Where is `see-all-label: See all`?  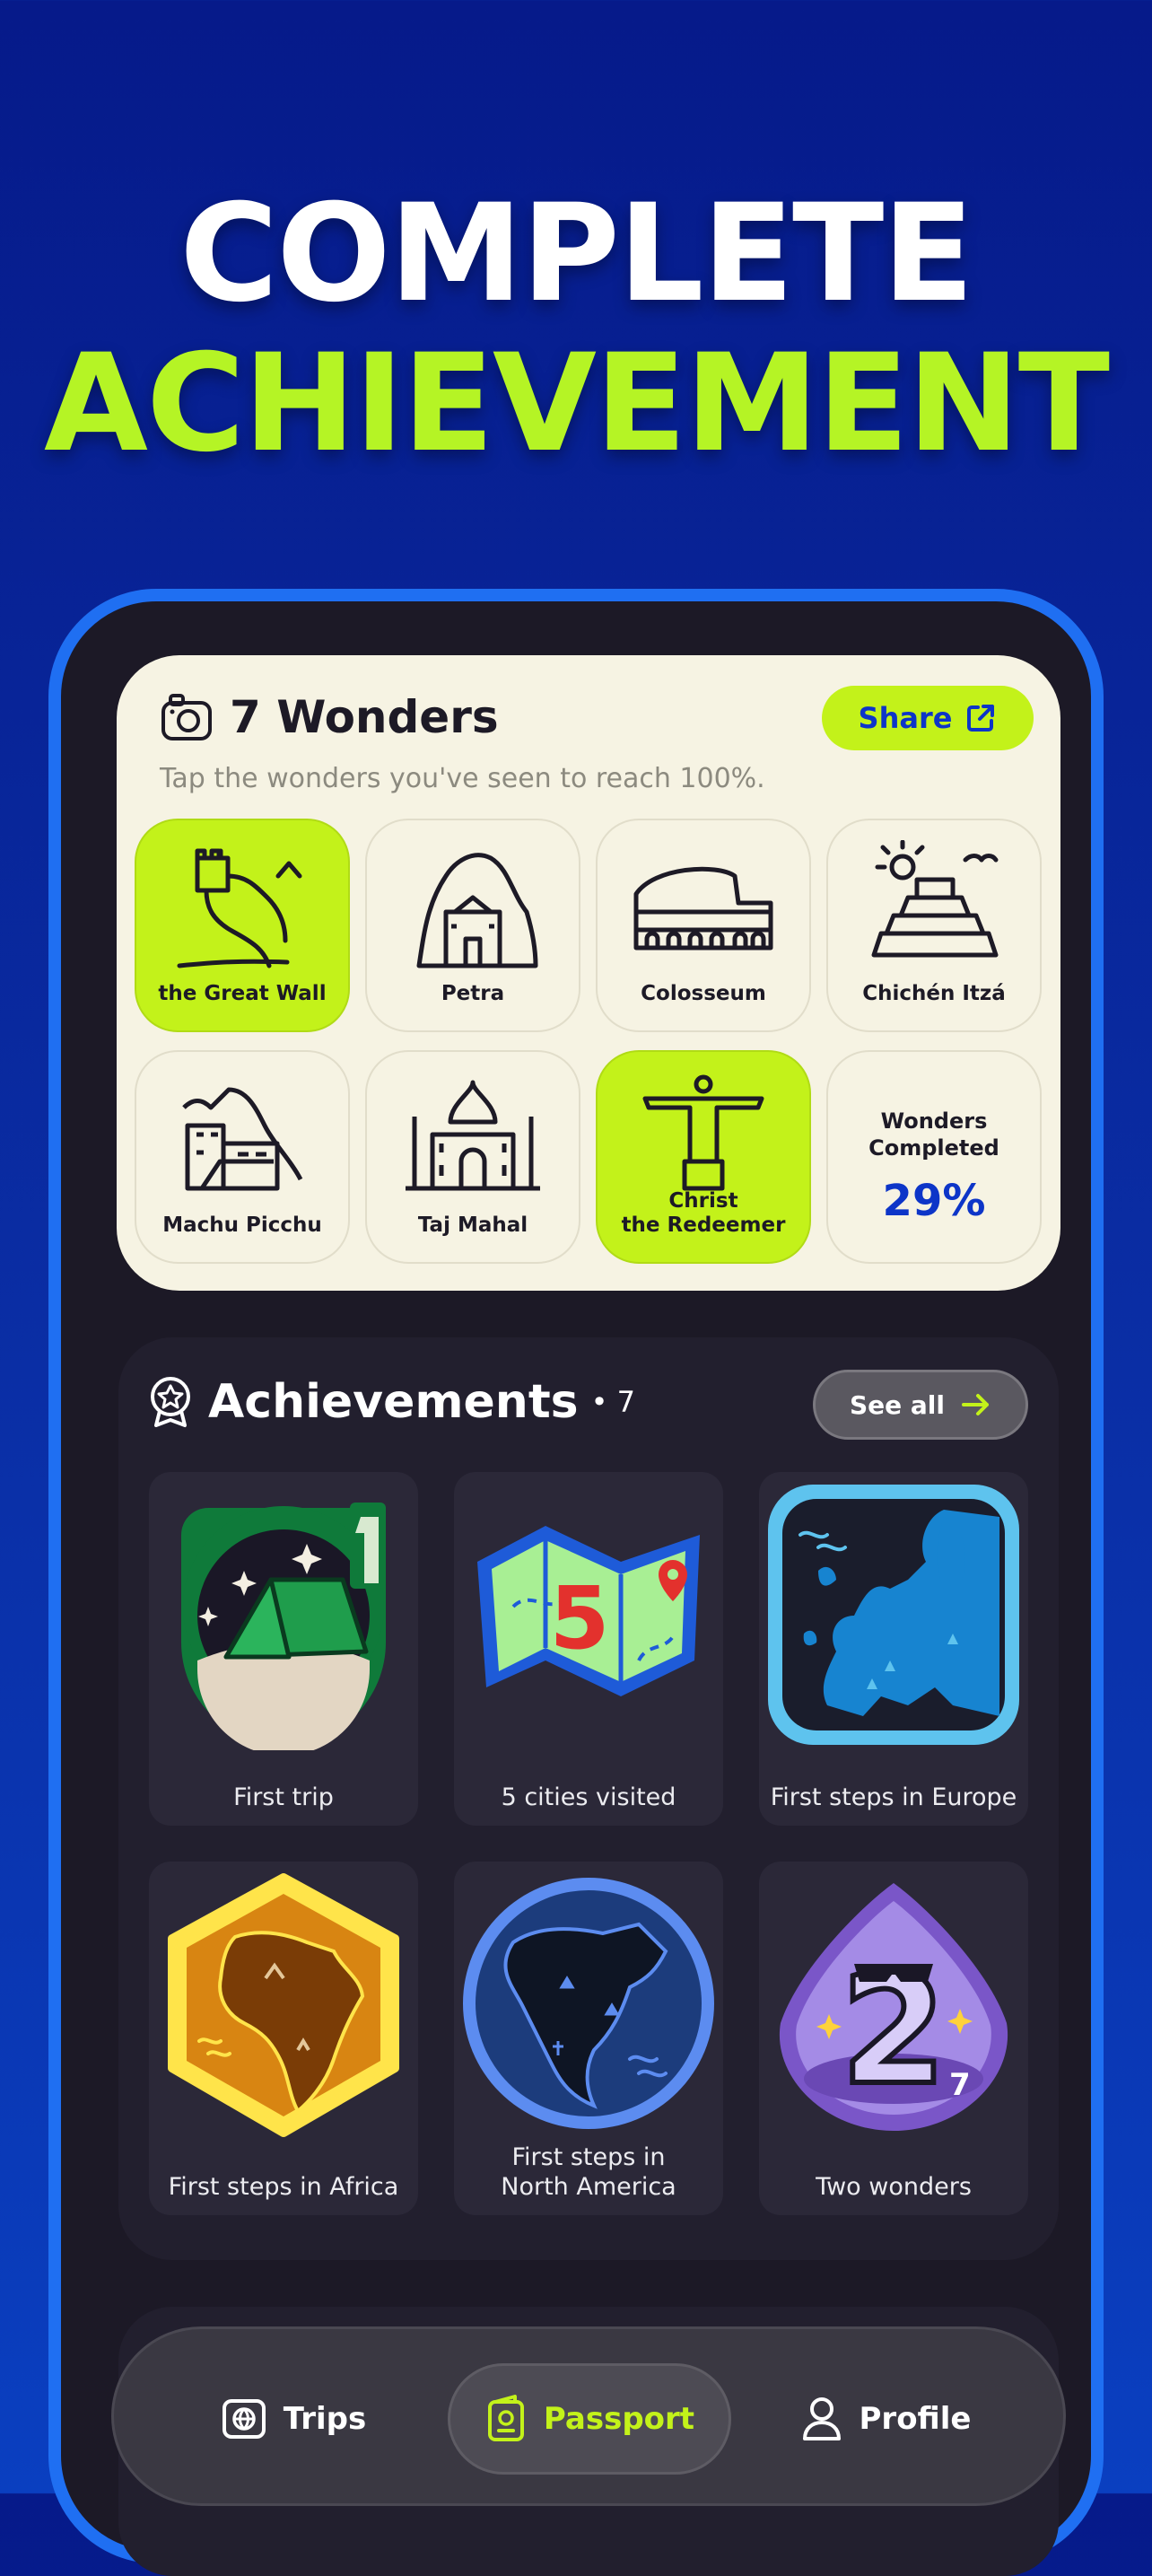 see-all-label: See all is located at coordinates (897, 1404).